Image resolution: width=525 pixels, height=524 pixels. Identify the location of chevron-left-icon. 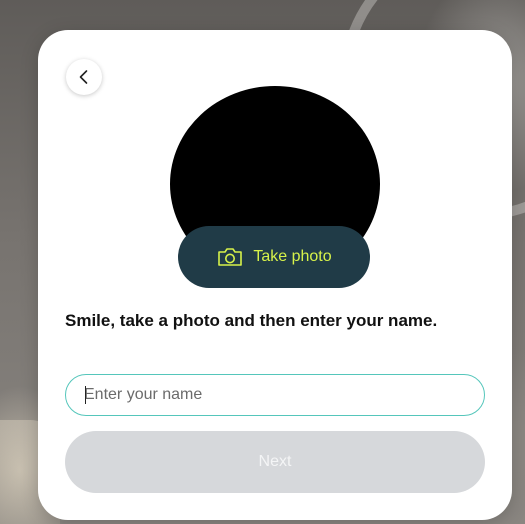
(83, 77).